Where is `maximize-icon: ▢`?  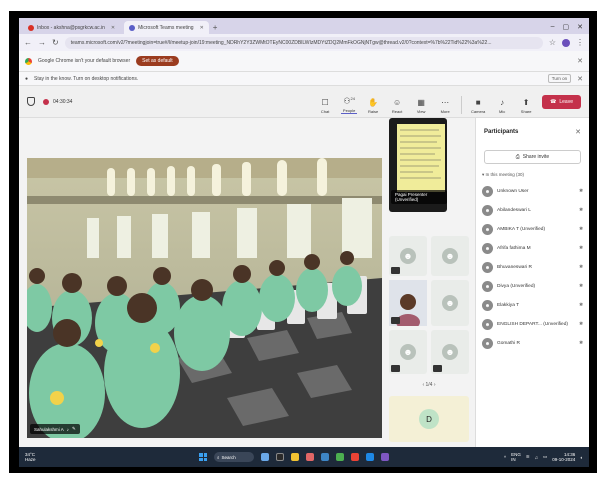 maximize-icon: ▢ is located at coordinates (566, 27).